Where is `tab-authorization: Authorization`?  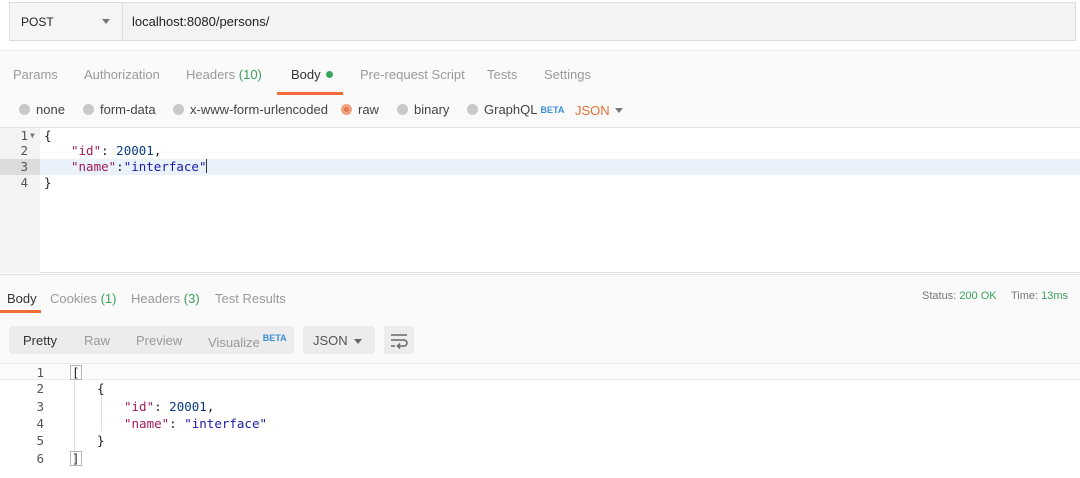
tab-authorization: Authorization is located at coordinates (122, 74).